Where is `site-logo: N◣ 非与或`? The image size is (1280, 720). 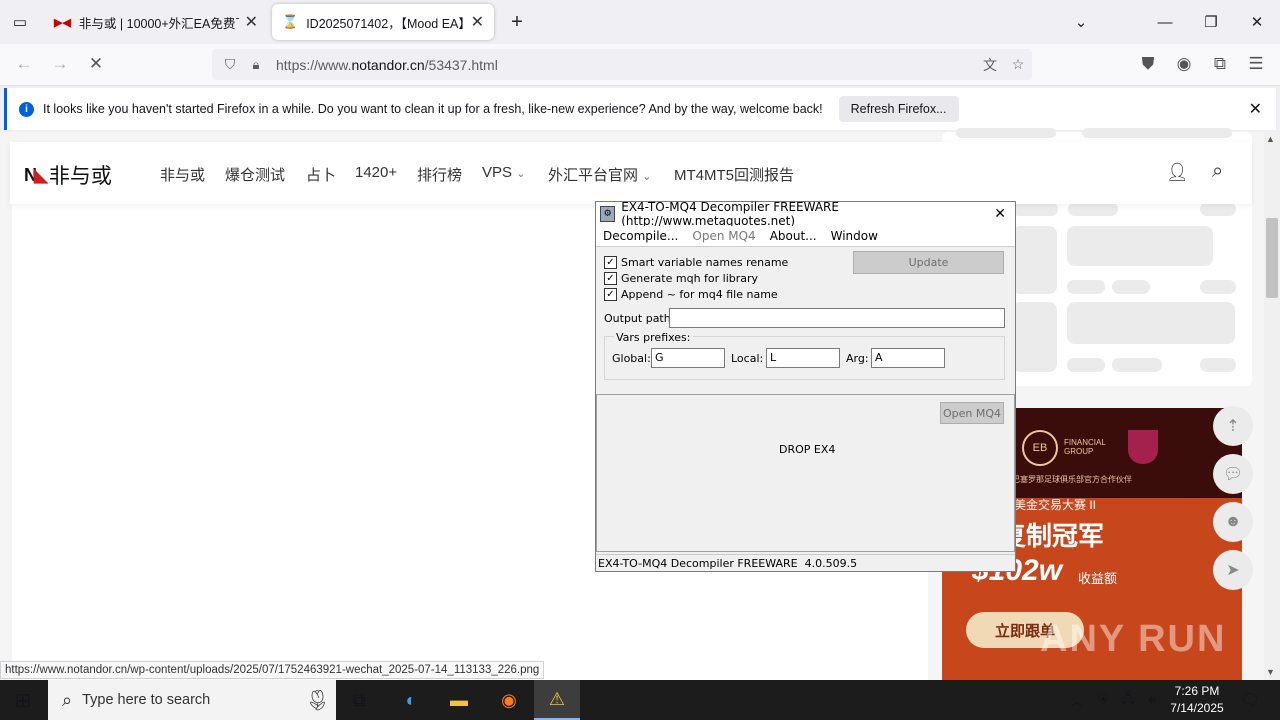
site-logo: N◣ 非与或 is located at coordinates (68, 175).